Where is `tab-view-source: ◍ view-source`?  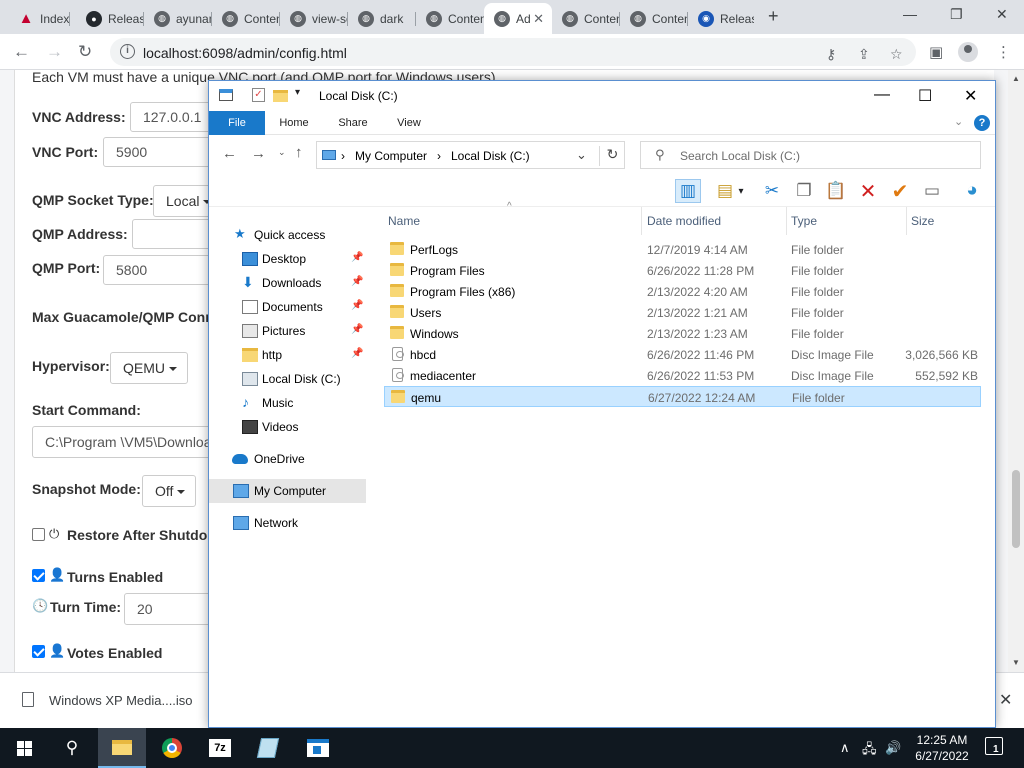
tab-view-source: ◍ view-source is located at coordinates (314, 18).